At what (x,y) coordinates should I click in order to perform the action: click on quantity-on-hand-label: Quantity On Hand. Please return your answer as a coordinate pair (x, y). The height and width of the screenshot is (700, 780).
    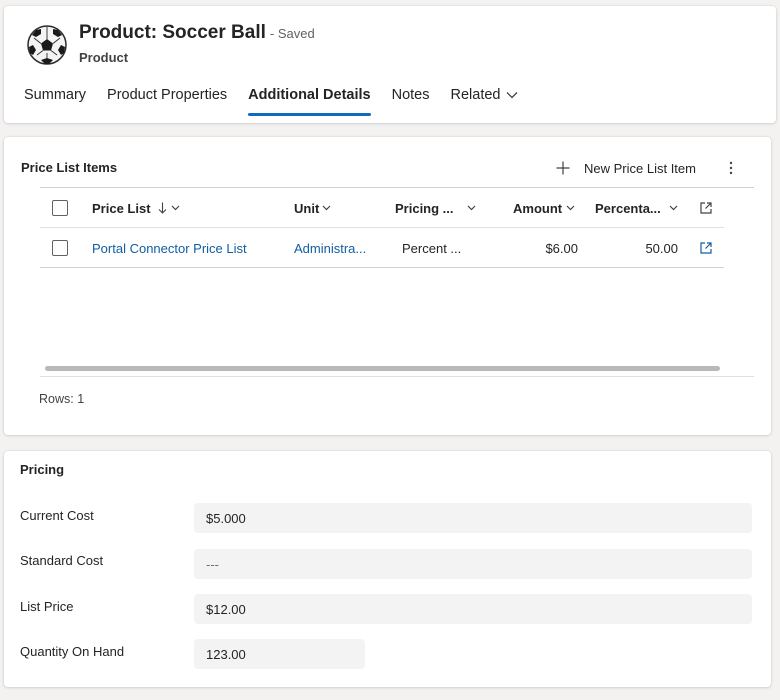
    Looking at the image, I should click on (72, 651).